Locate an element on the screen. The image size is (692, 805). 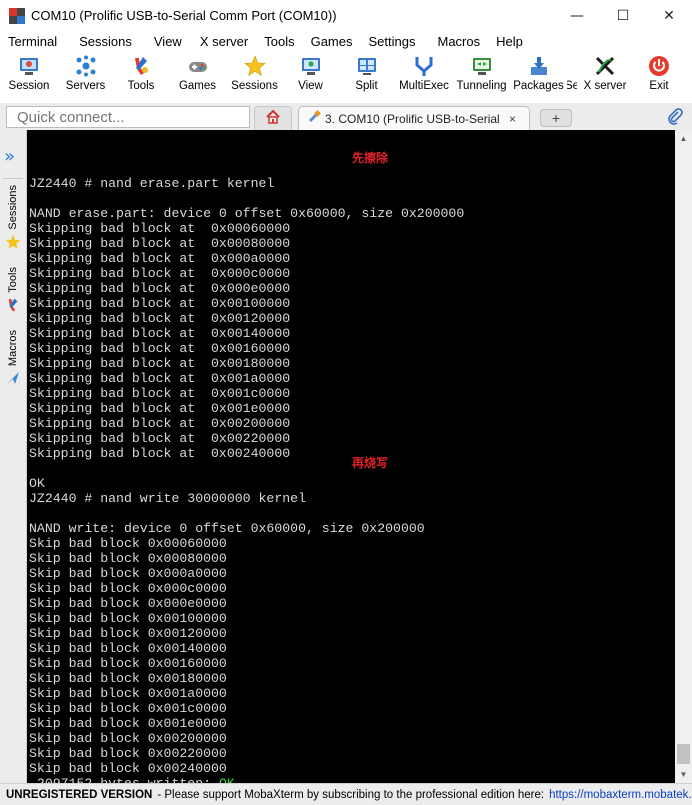
sessions-star-icon is located at coordinates (254, 66).